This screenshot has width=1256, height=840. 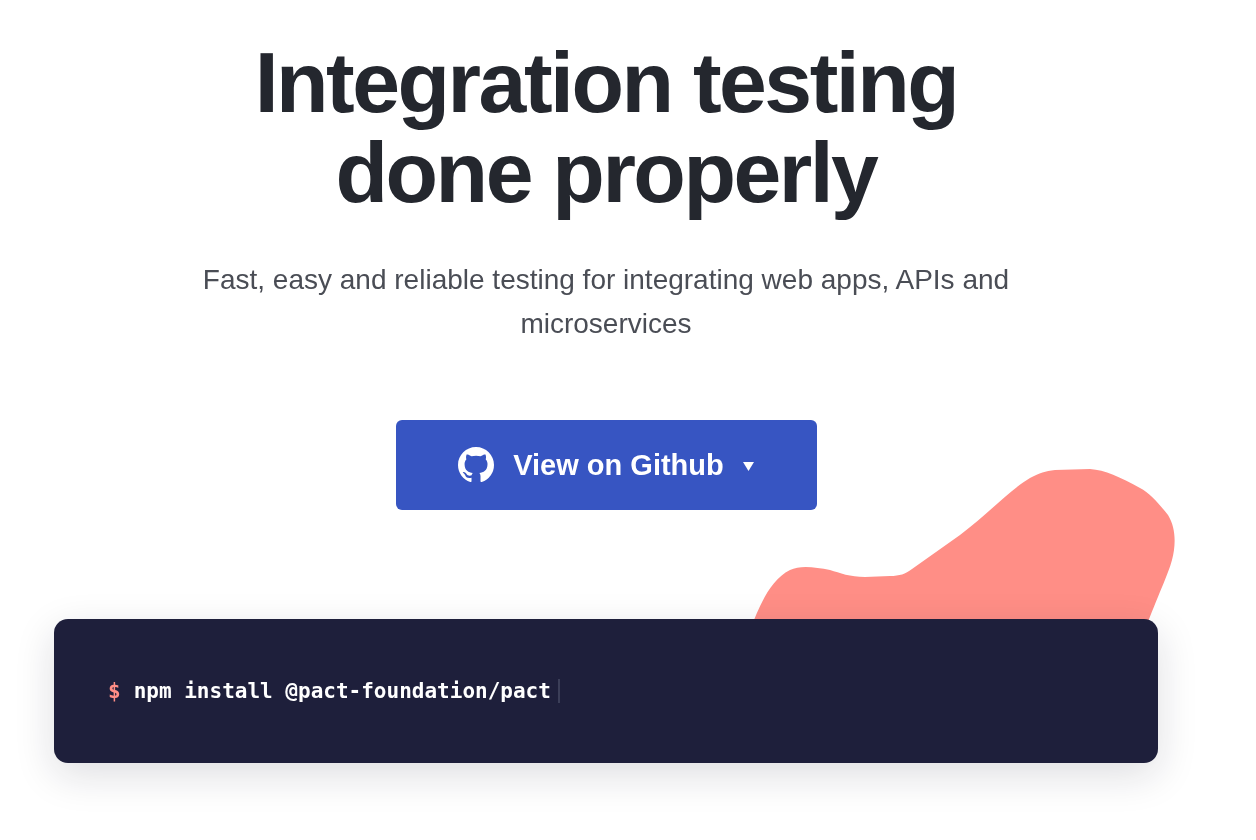 I want to click on terminal-prompt: $, so click(x=114, y=691).